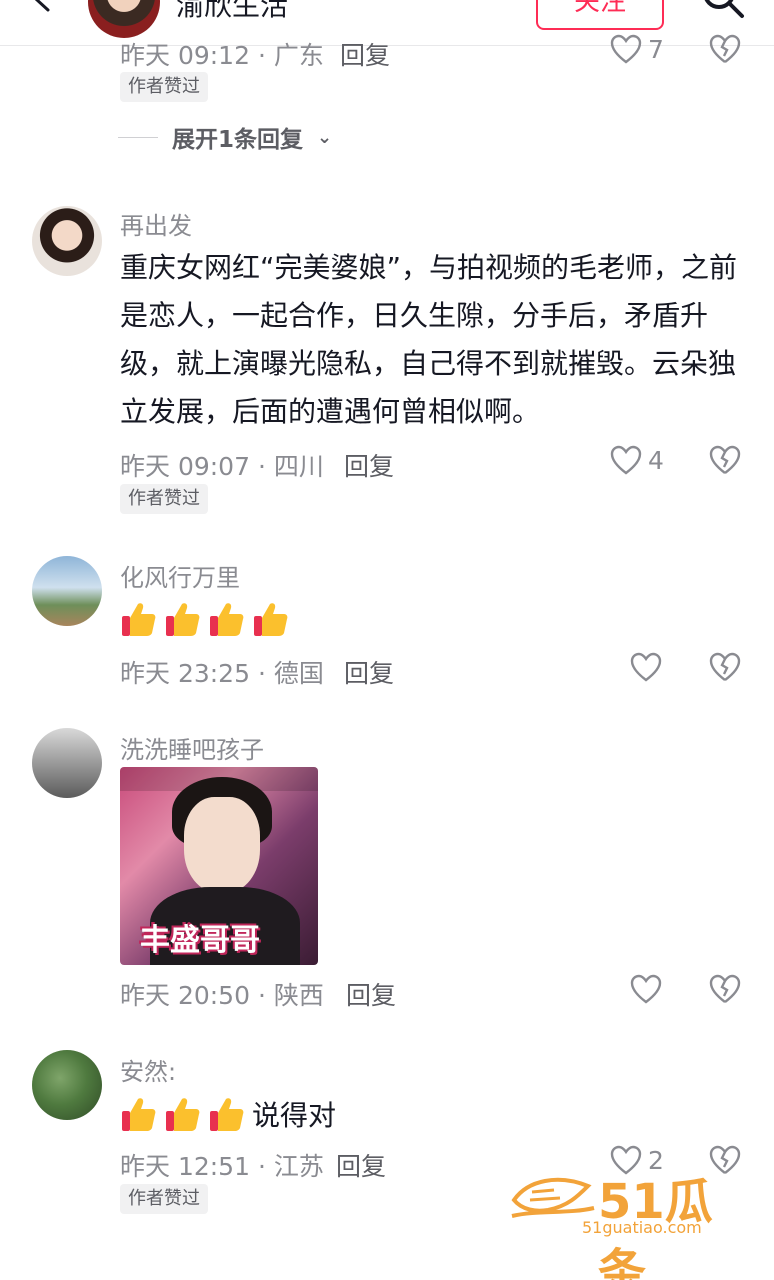 The image size is (774, 1280). Describe the element at coordinates (192, 747) in the screenshot. I see `commenter-name: 洗洗睡吧孩子` at that location.